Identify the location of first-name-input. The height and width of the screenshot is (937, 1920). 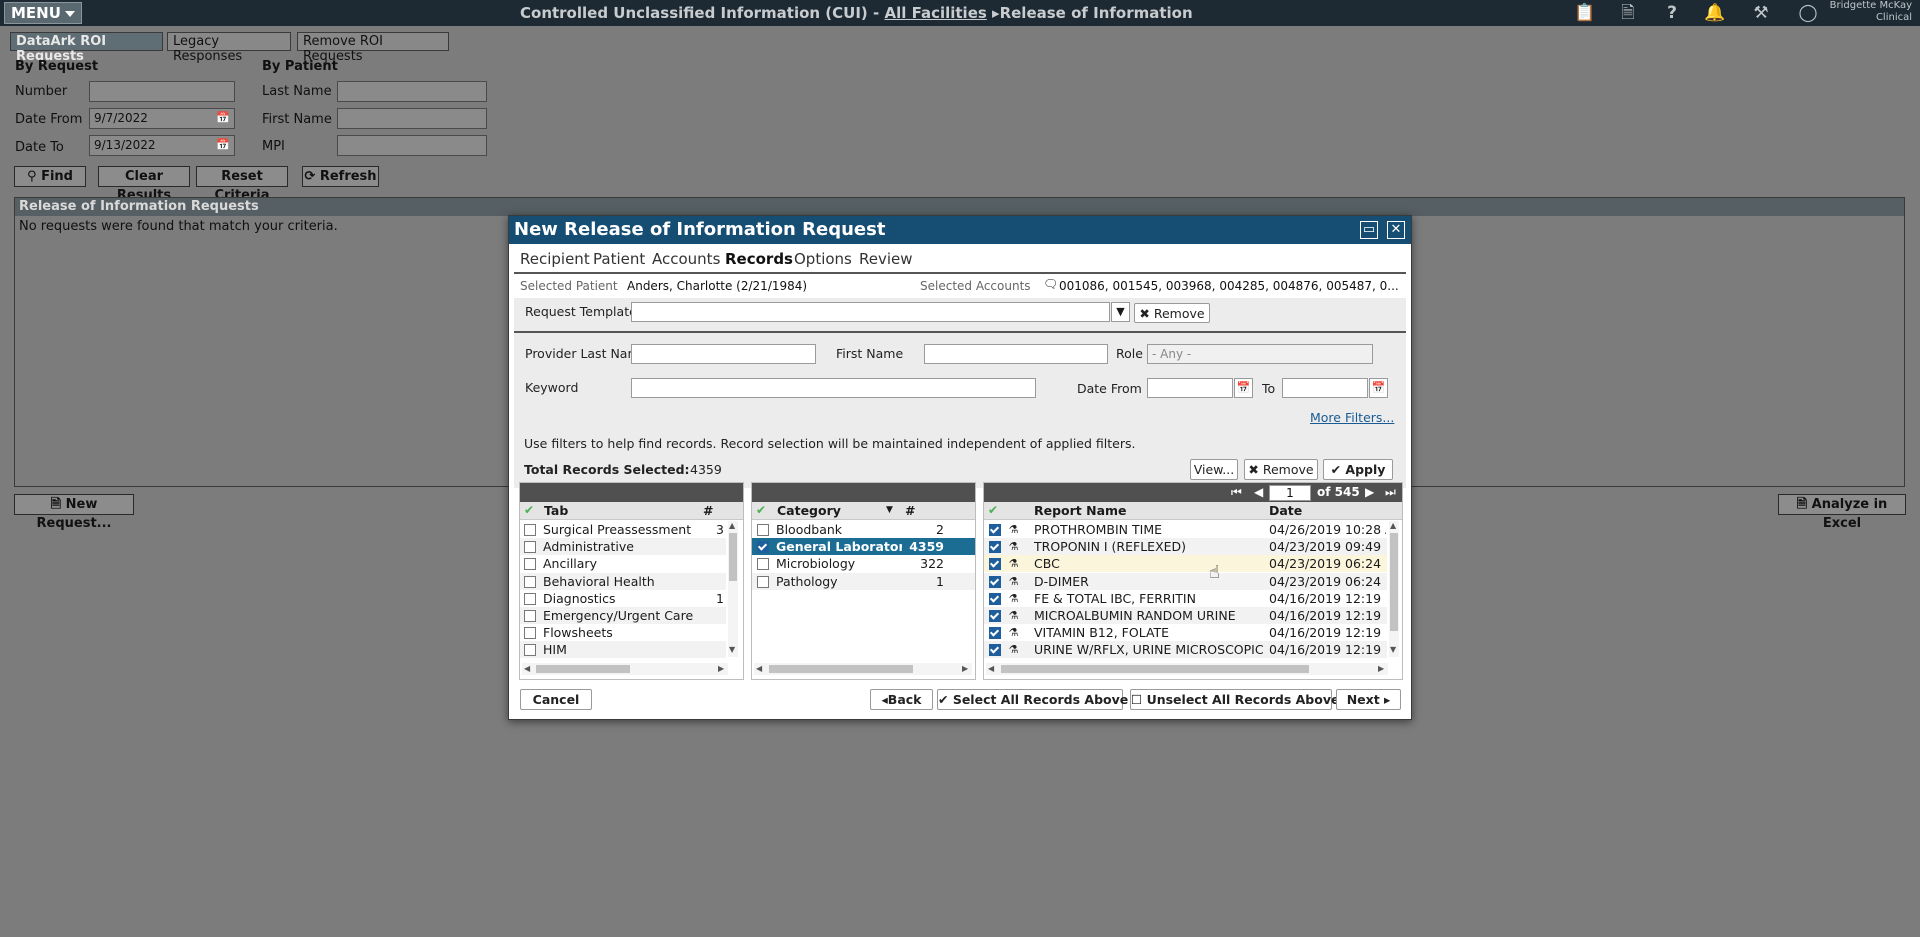
(412, 118).